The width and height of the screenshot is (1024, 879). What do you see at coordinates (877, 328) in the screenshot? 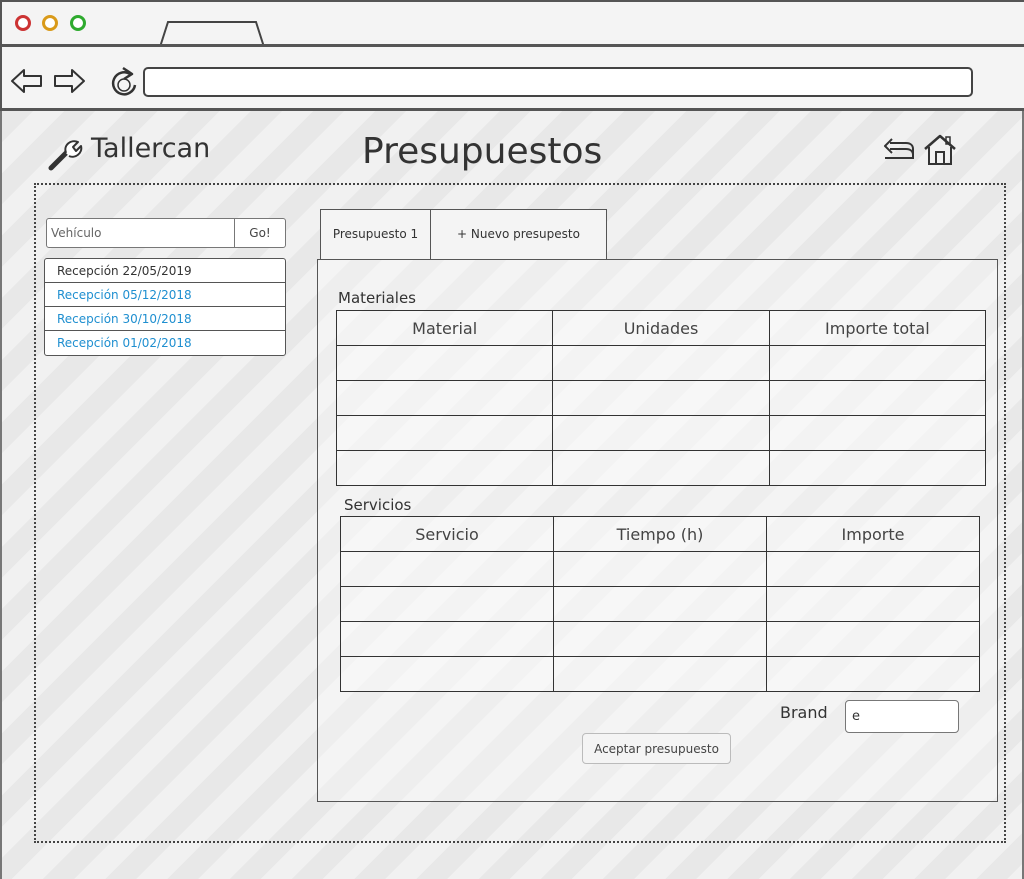
I see `column-header: Importe total` at bounding box center [877, 328].